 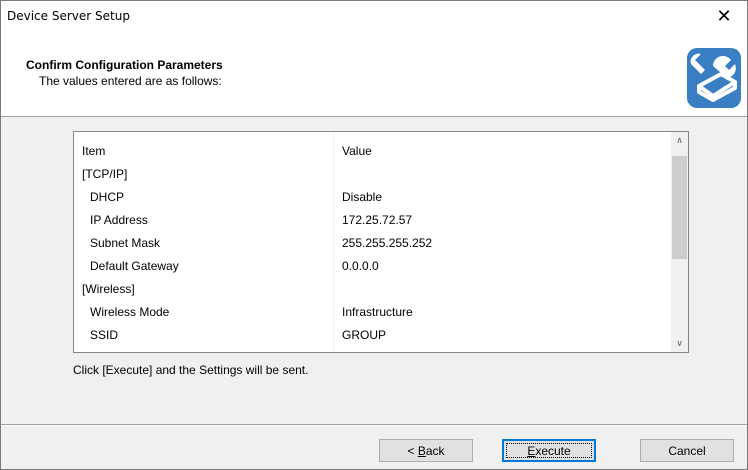 I want to click on value-cell: 0.0.0.0, so click(x=360, y=266).